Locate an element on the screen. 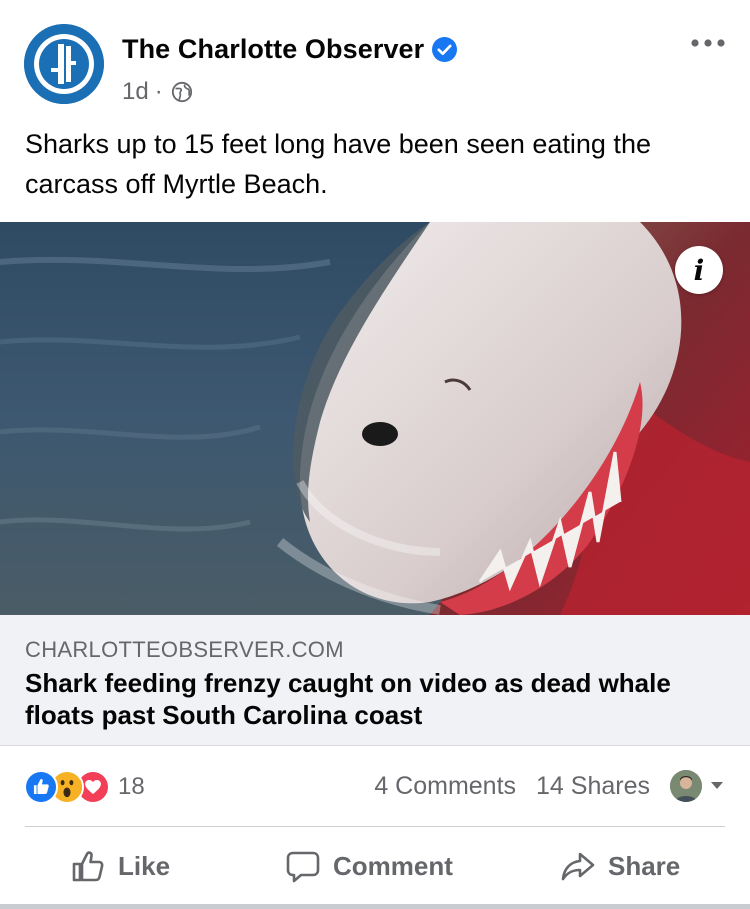 This screenshot has width=750, height=909. post-bottom-border is located at coordinates (375, 906).